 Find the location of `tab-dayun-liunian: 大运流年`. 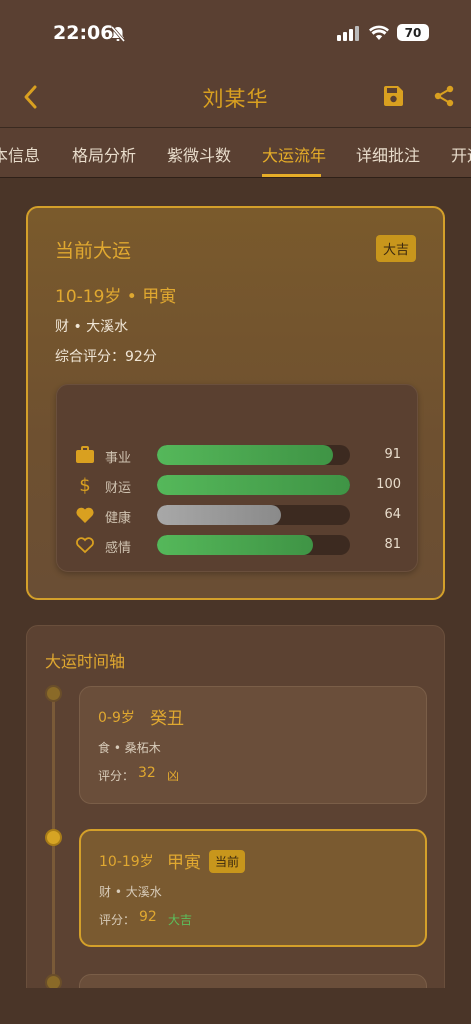

tab-dayun-liunian: 大运流年 is located at coordinates (294, 154).